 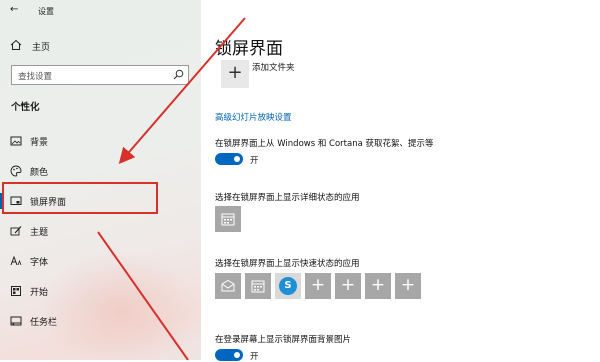 What do you see at coordinates (44, 323) in the screenshot?
I see `sidebar-item-label: 任务栏` at bounding box center [44, 323].